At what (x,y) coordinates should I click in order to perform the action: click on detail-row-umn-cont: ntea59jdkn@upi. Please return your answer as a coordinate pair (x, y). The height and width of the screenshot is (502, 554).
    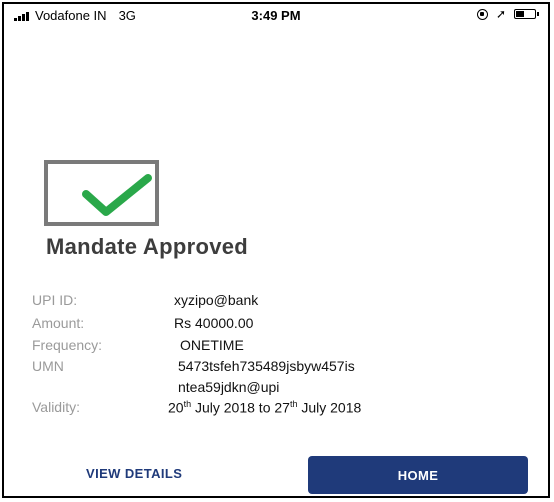
    Looking at the image, I should click on (282, 390).